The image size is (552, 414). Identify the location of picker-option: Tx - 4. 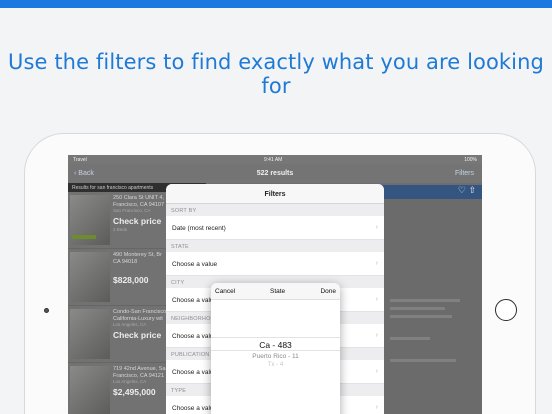
(275, 366).